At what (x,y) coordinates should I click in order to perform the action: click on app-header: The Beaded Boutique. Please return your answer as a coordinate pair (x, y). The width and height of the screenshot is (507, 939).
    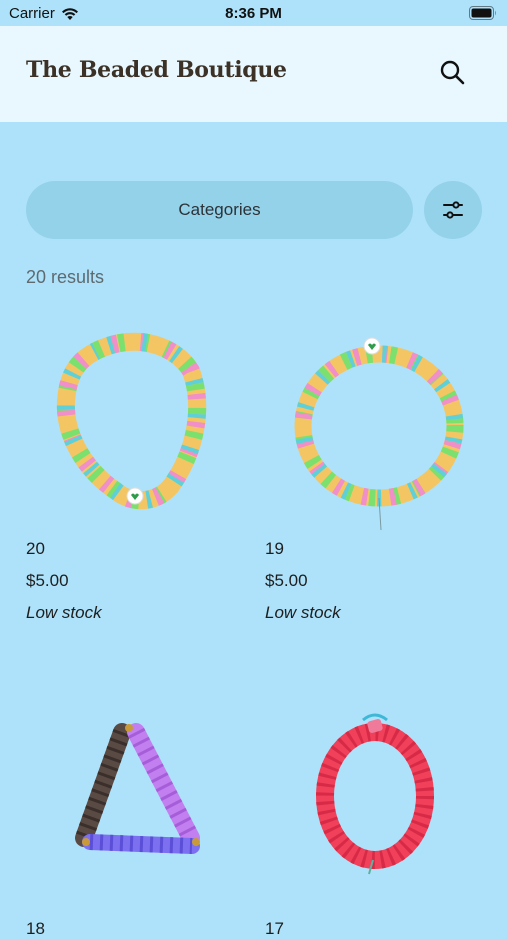
    Looking at the image, I should click on (253, 74).